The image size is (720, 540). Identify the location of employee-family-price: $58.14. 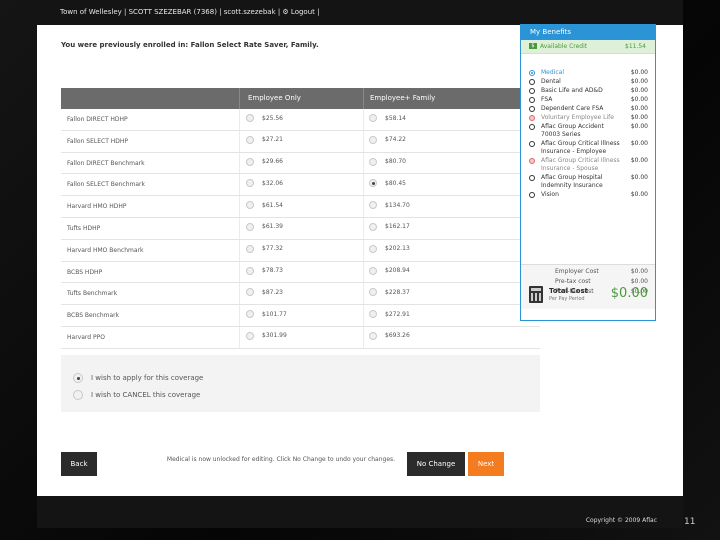
(395, 118).